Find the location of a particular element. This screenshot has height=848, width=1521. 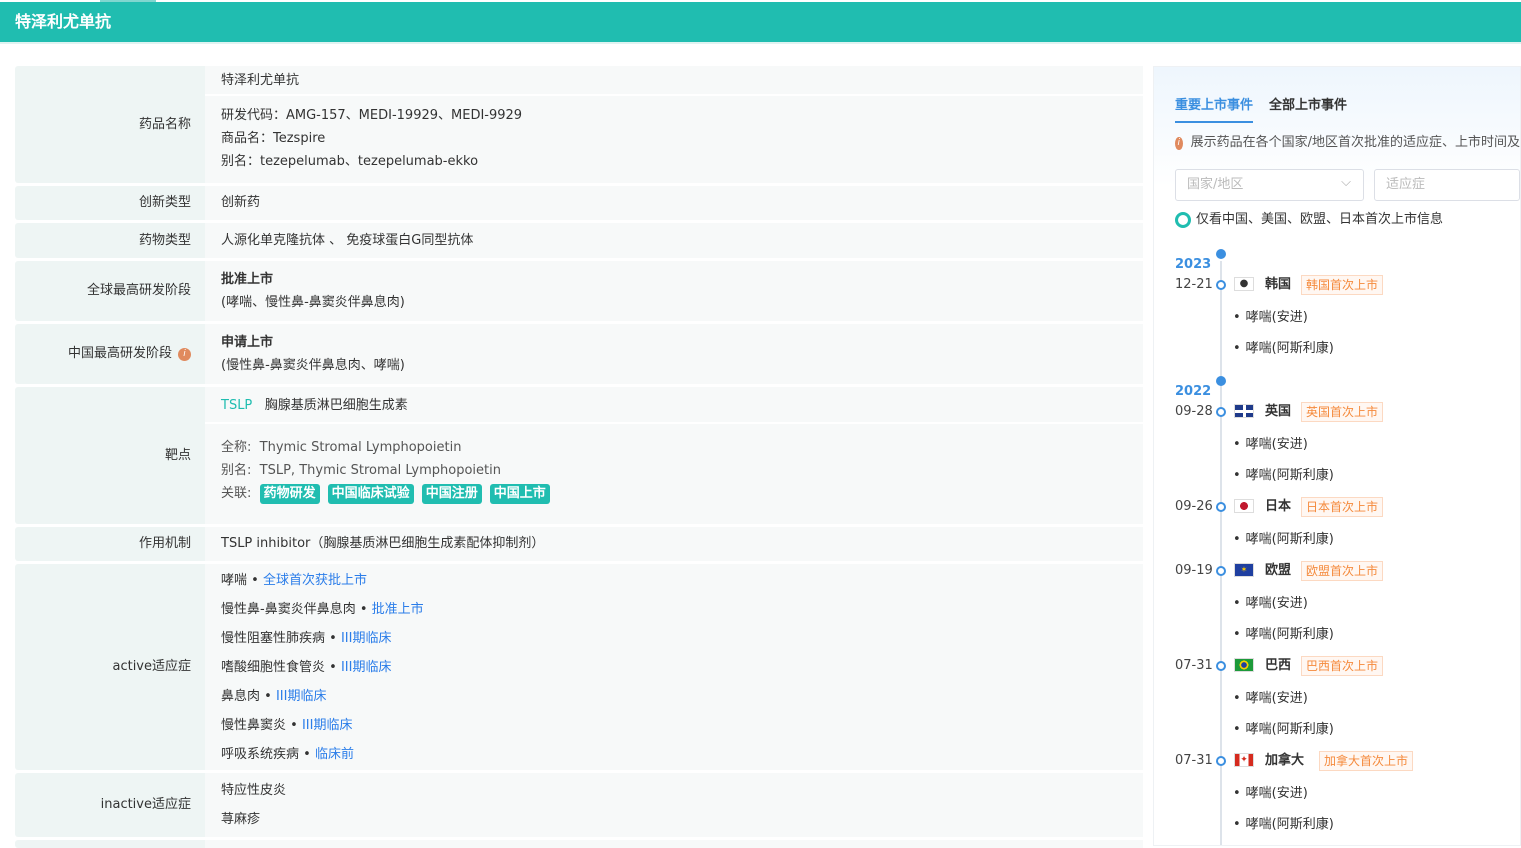

target-name: 胸腺基质淋巴细胞生成素 is located at coordinates (336, 405).